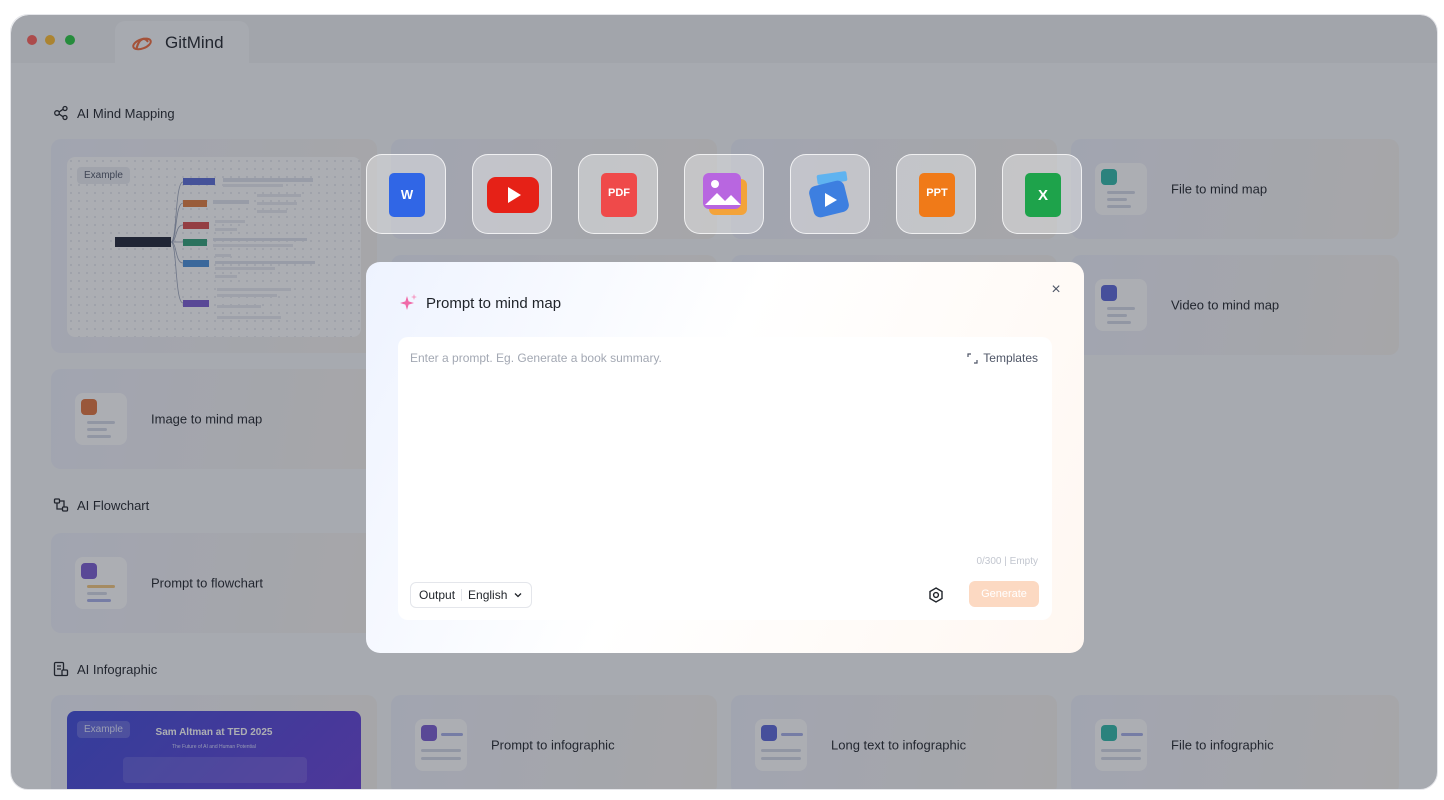 This screenshot has width=1444, height=800. I want to click on prompt-input, so click(670, 451).